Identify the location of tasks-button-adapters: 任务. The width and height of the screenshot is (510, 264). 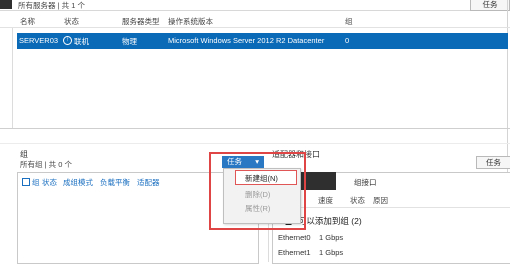
(493, 162).